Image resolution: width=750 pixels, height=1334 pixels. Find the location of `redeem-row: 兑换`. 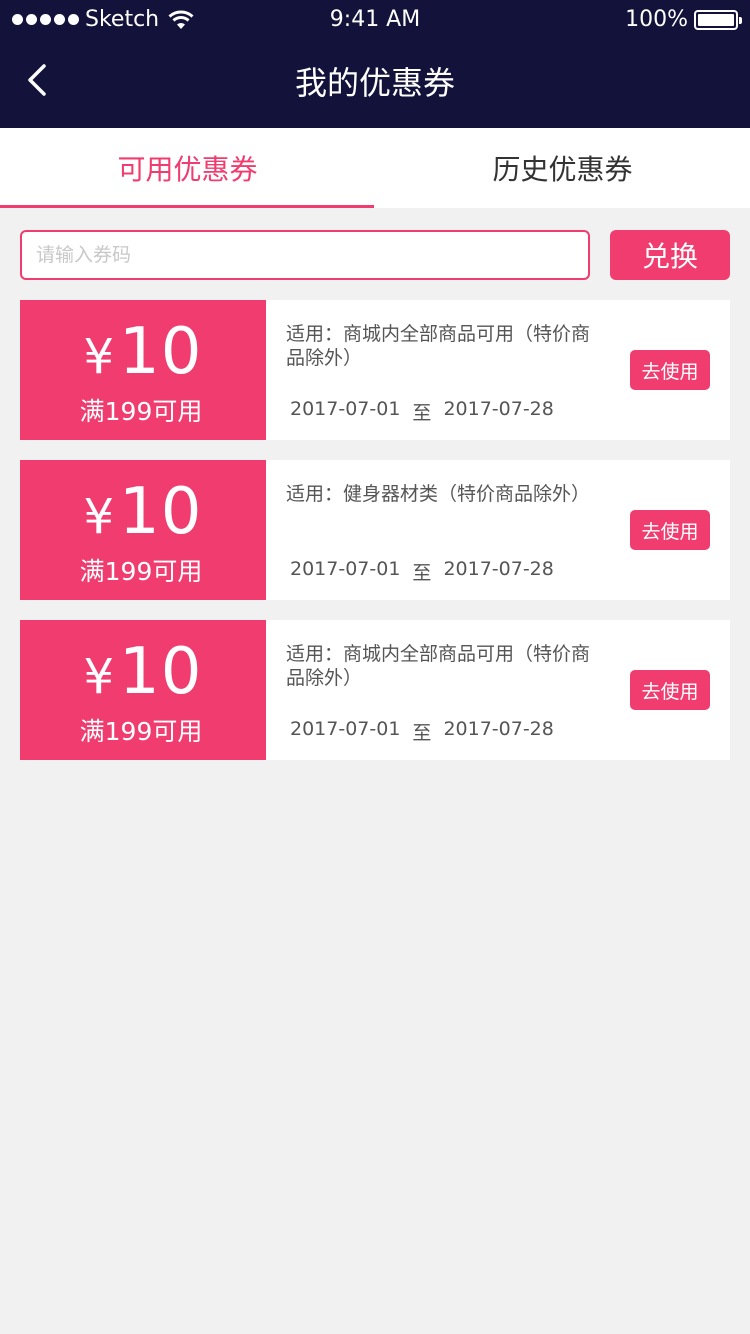

redeem-row: 兑换 is located at coordinates (375, 255).